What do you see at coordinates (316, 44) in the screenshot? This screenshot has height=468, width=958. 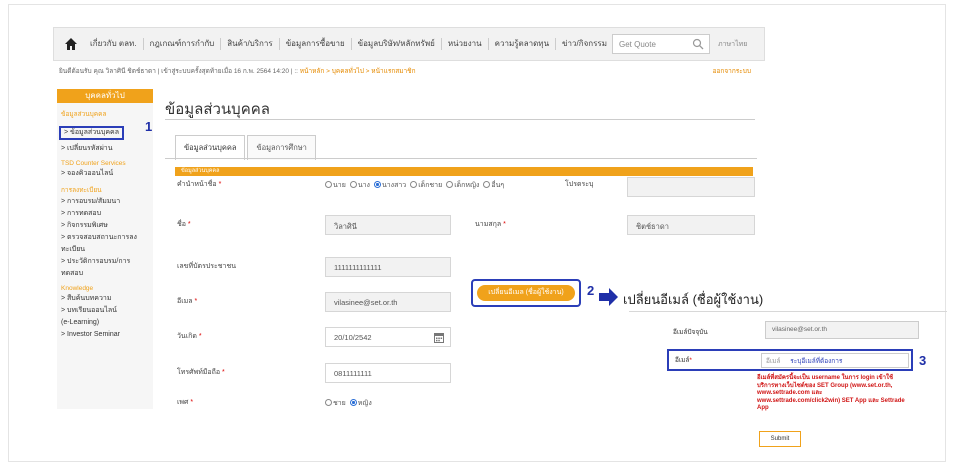 I see `nav-item-trading-data: ข้อมูลการซื้อขาย` at bounding box center [316, 44].